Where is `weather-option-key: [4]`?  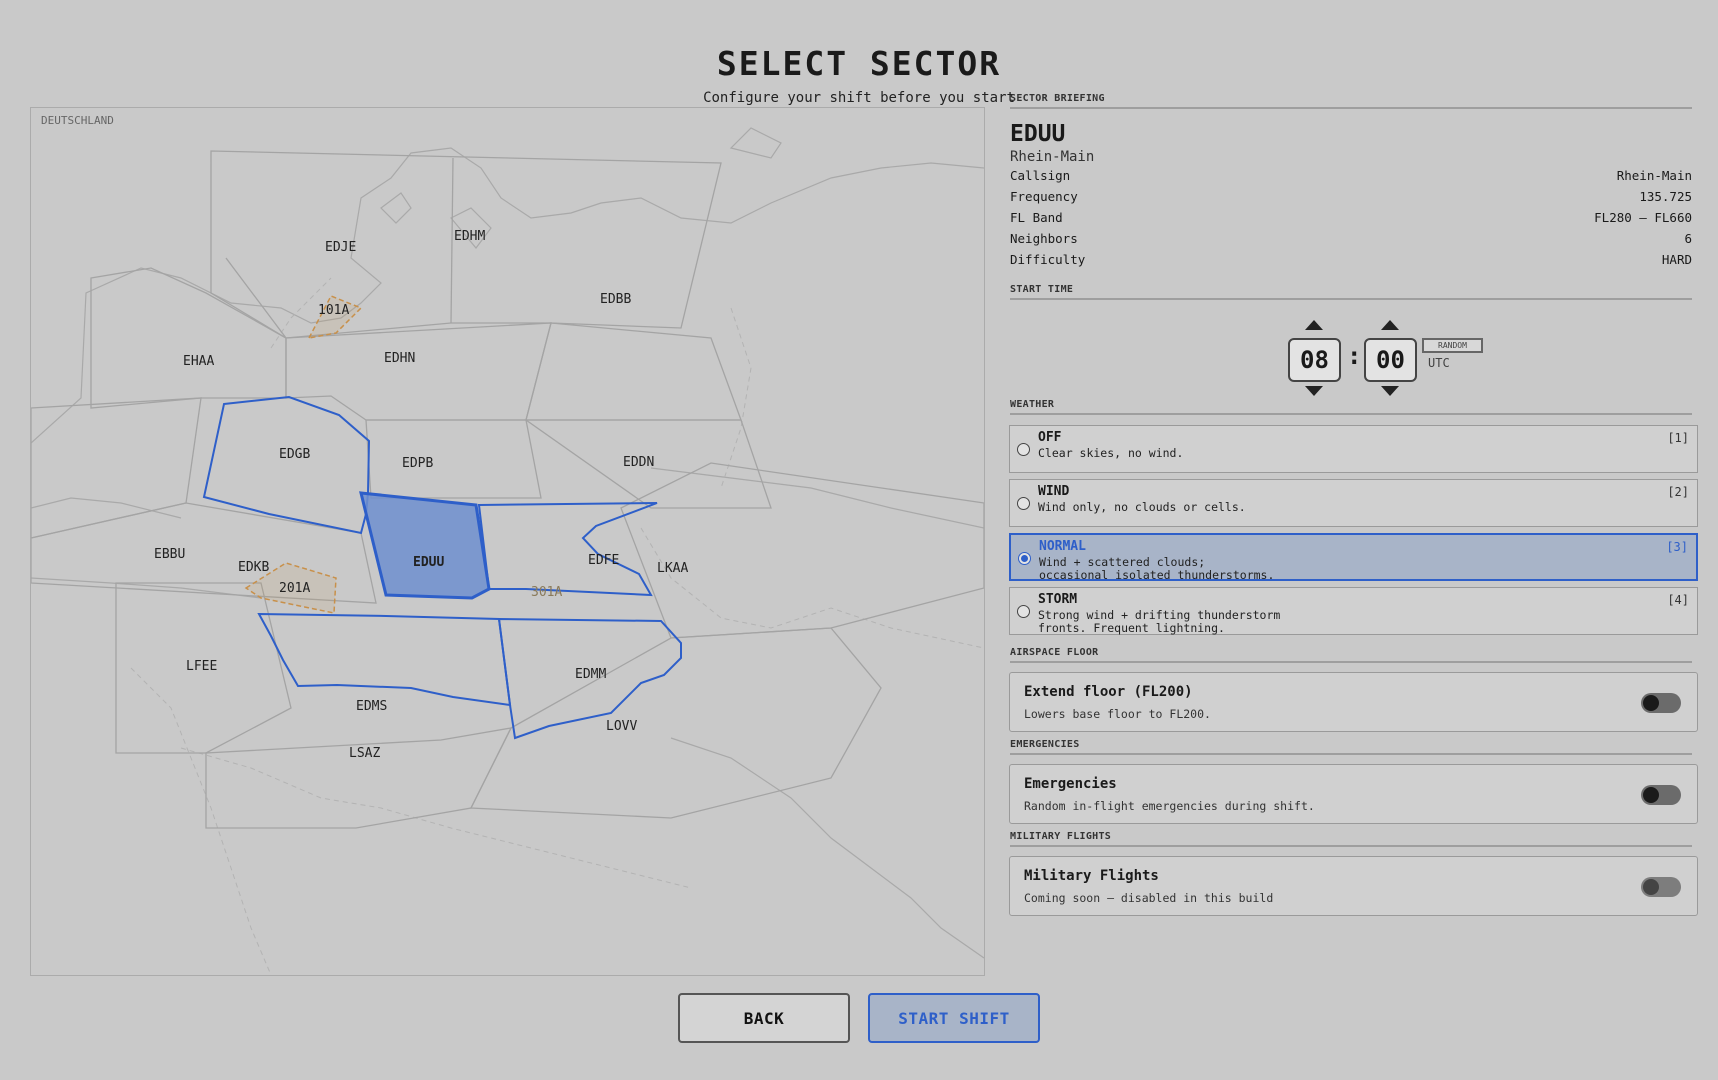 weather-option-key: [4] is located at coordinates (1678, 600).